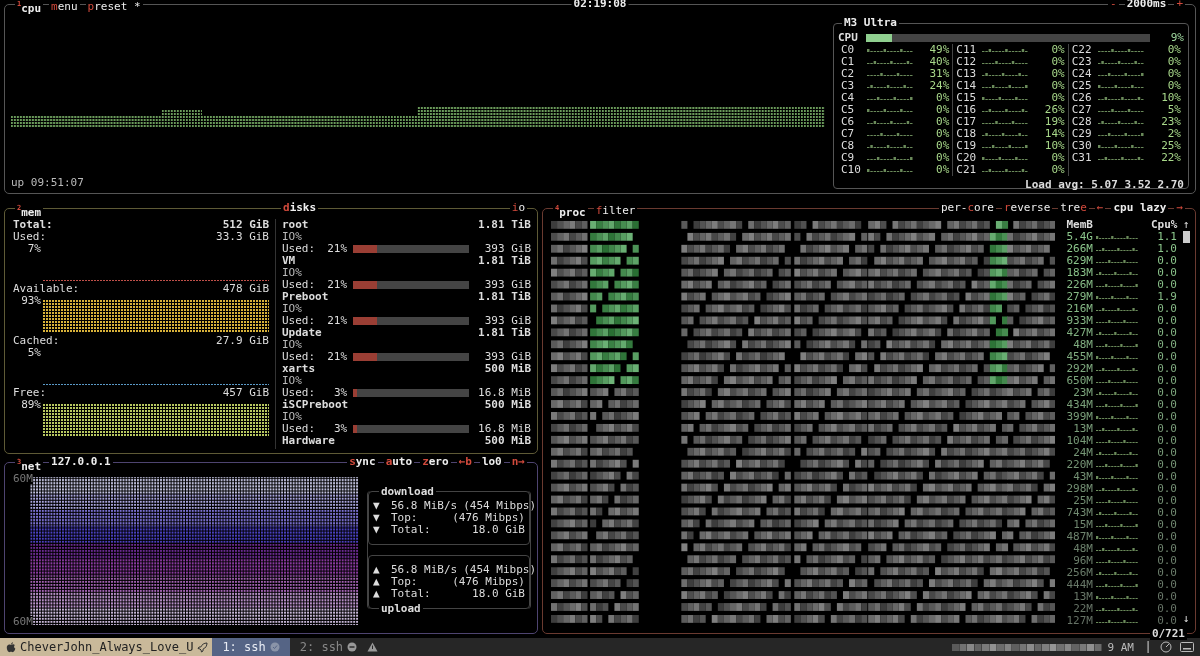 The width and height of the screenshot is (1200, 656). Describe the element at coordinates (1079, 333) in the screenshot. I see `memory-cell-text: 427M` at that location.